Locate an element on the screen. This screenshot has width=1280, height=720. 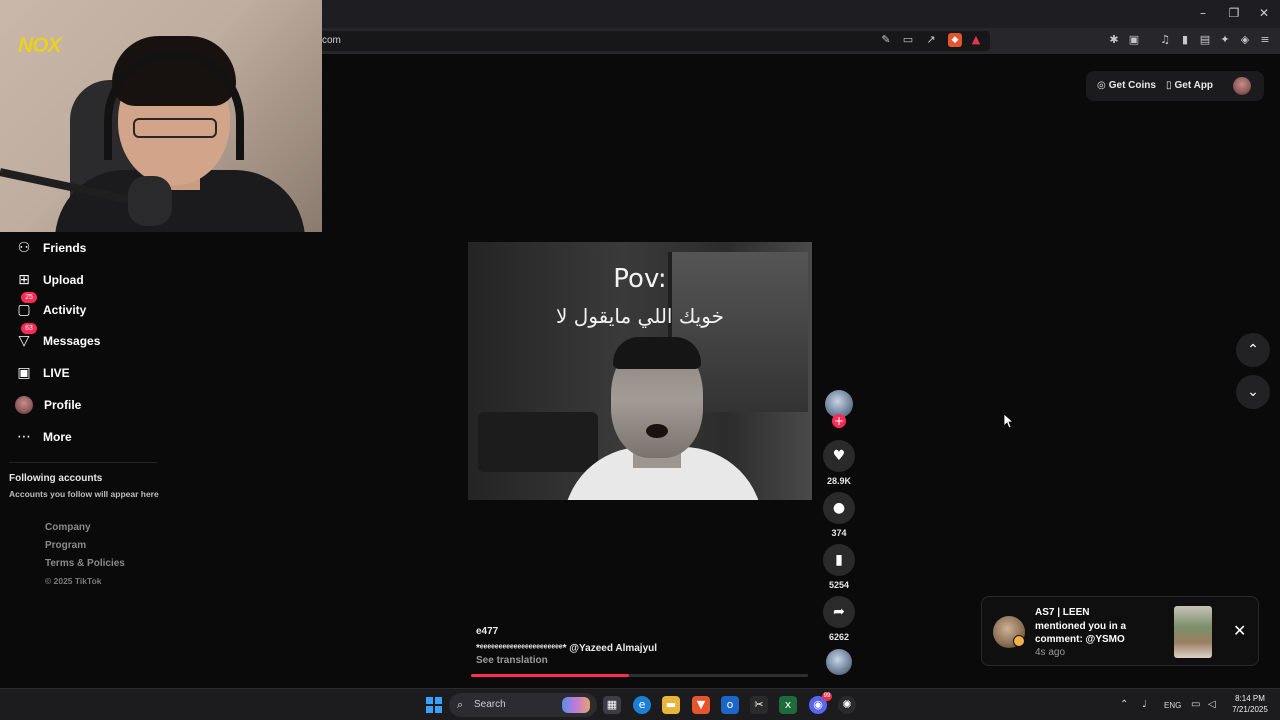
menu-icon: ≡ is located at coordinates (1265, 40).